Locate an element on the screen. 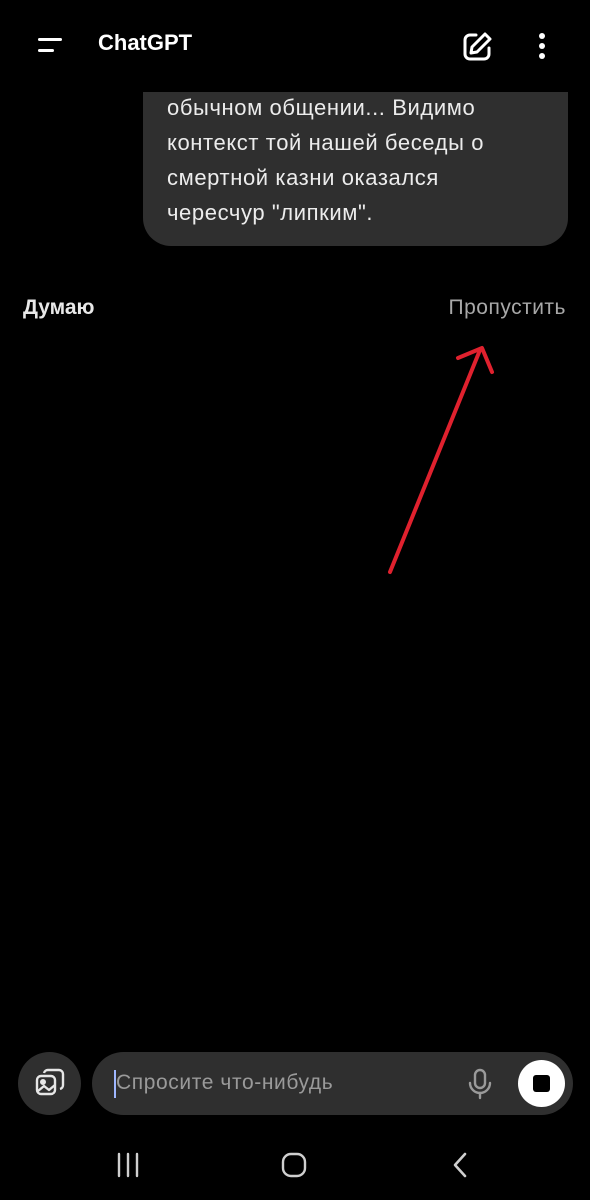  system-navigation-bar is located at coordinates (295, 1165).